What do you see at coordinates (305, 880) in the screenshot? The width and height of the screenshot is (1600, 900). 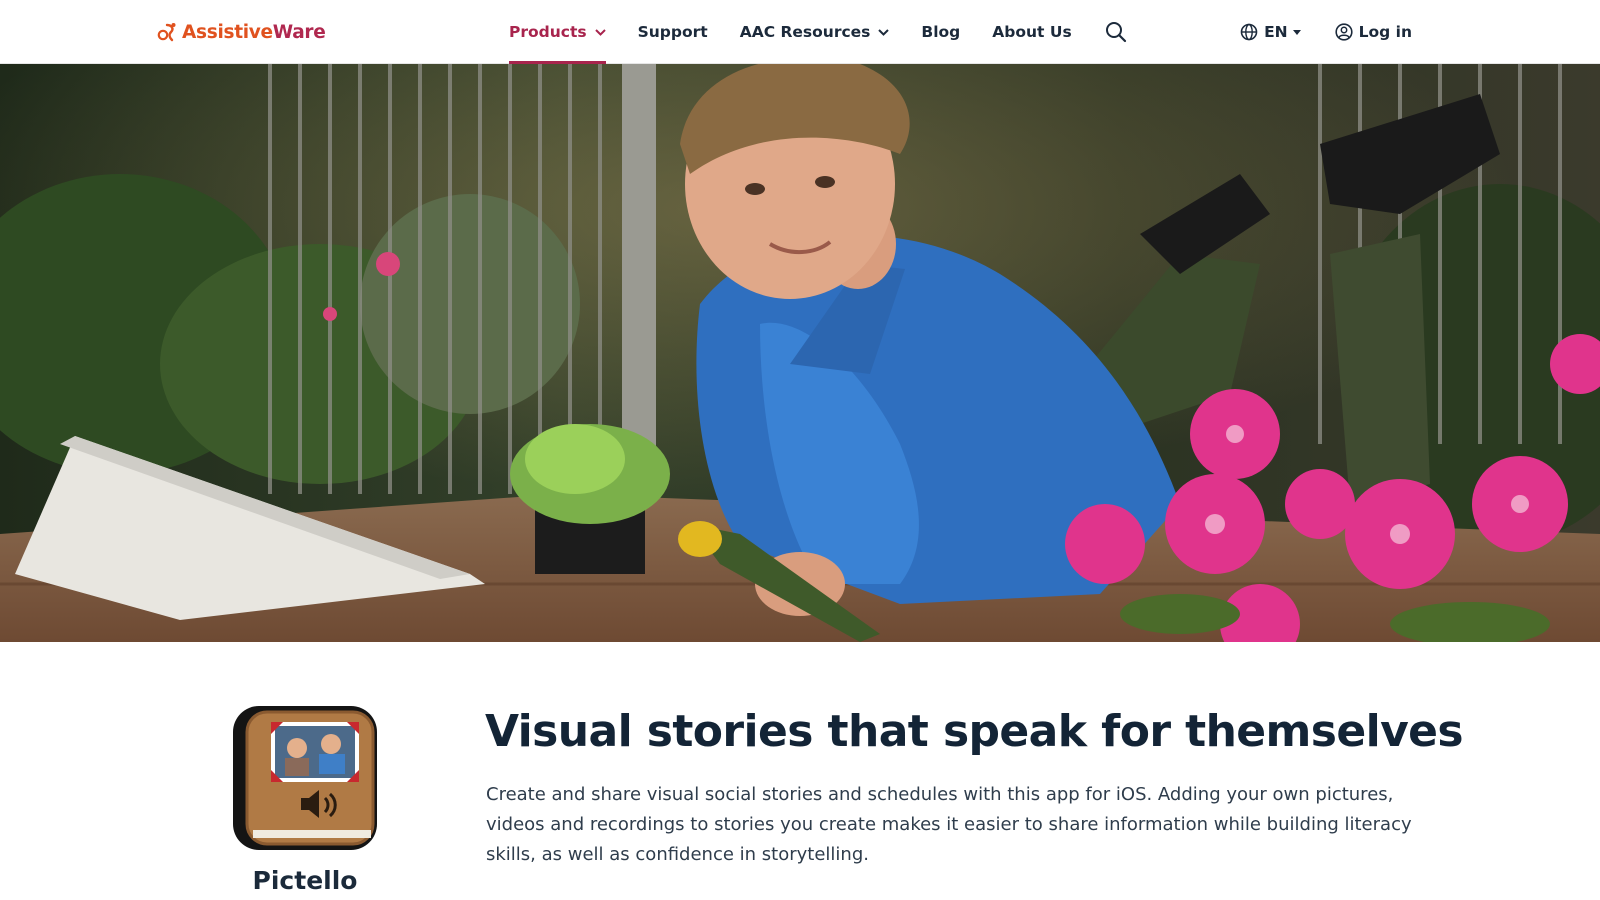 I see `app-name: Pictello` at bounding box center [305, 880].